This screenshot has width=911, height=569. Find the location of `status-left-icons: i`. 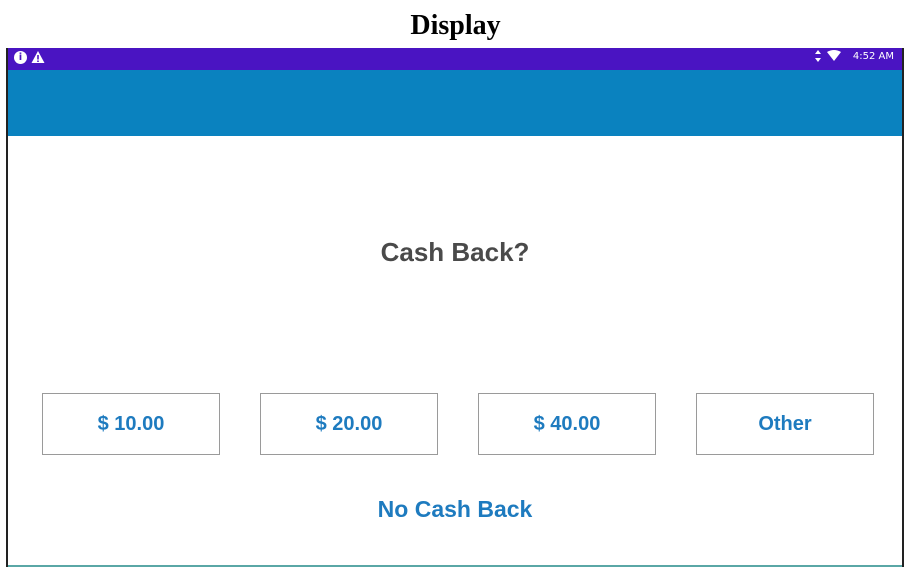

status-left-icons: i is located at coordinates (29, 57).